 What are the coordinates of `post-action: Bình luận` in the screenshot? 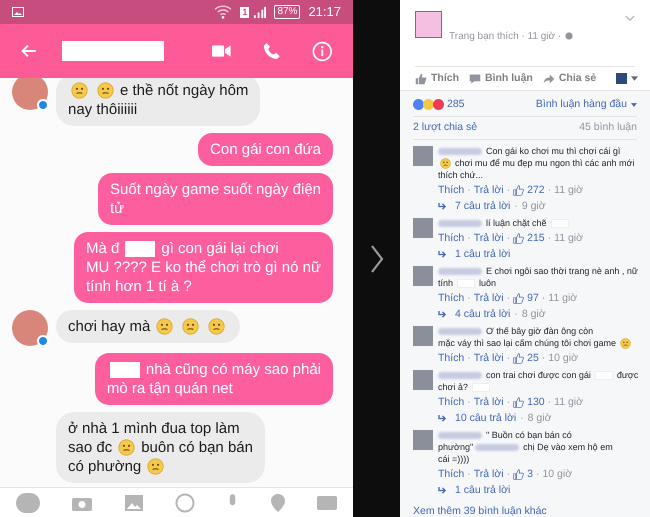 It's located at (501, 78).